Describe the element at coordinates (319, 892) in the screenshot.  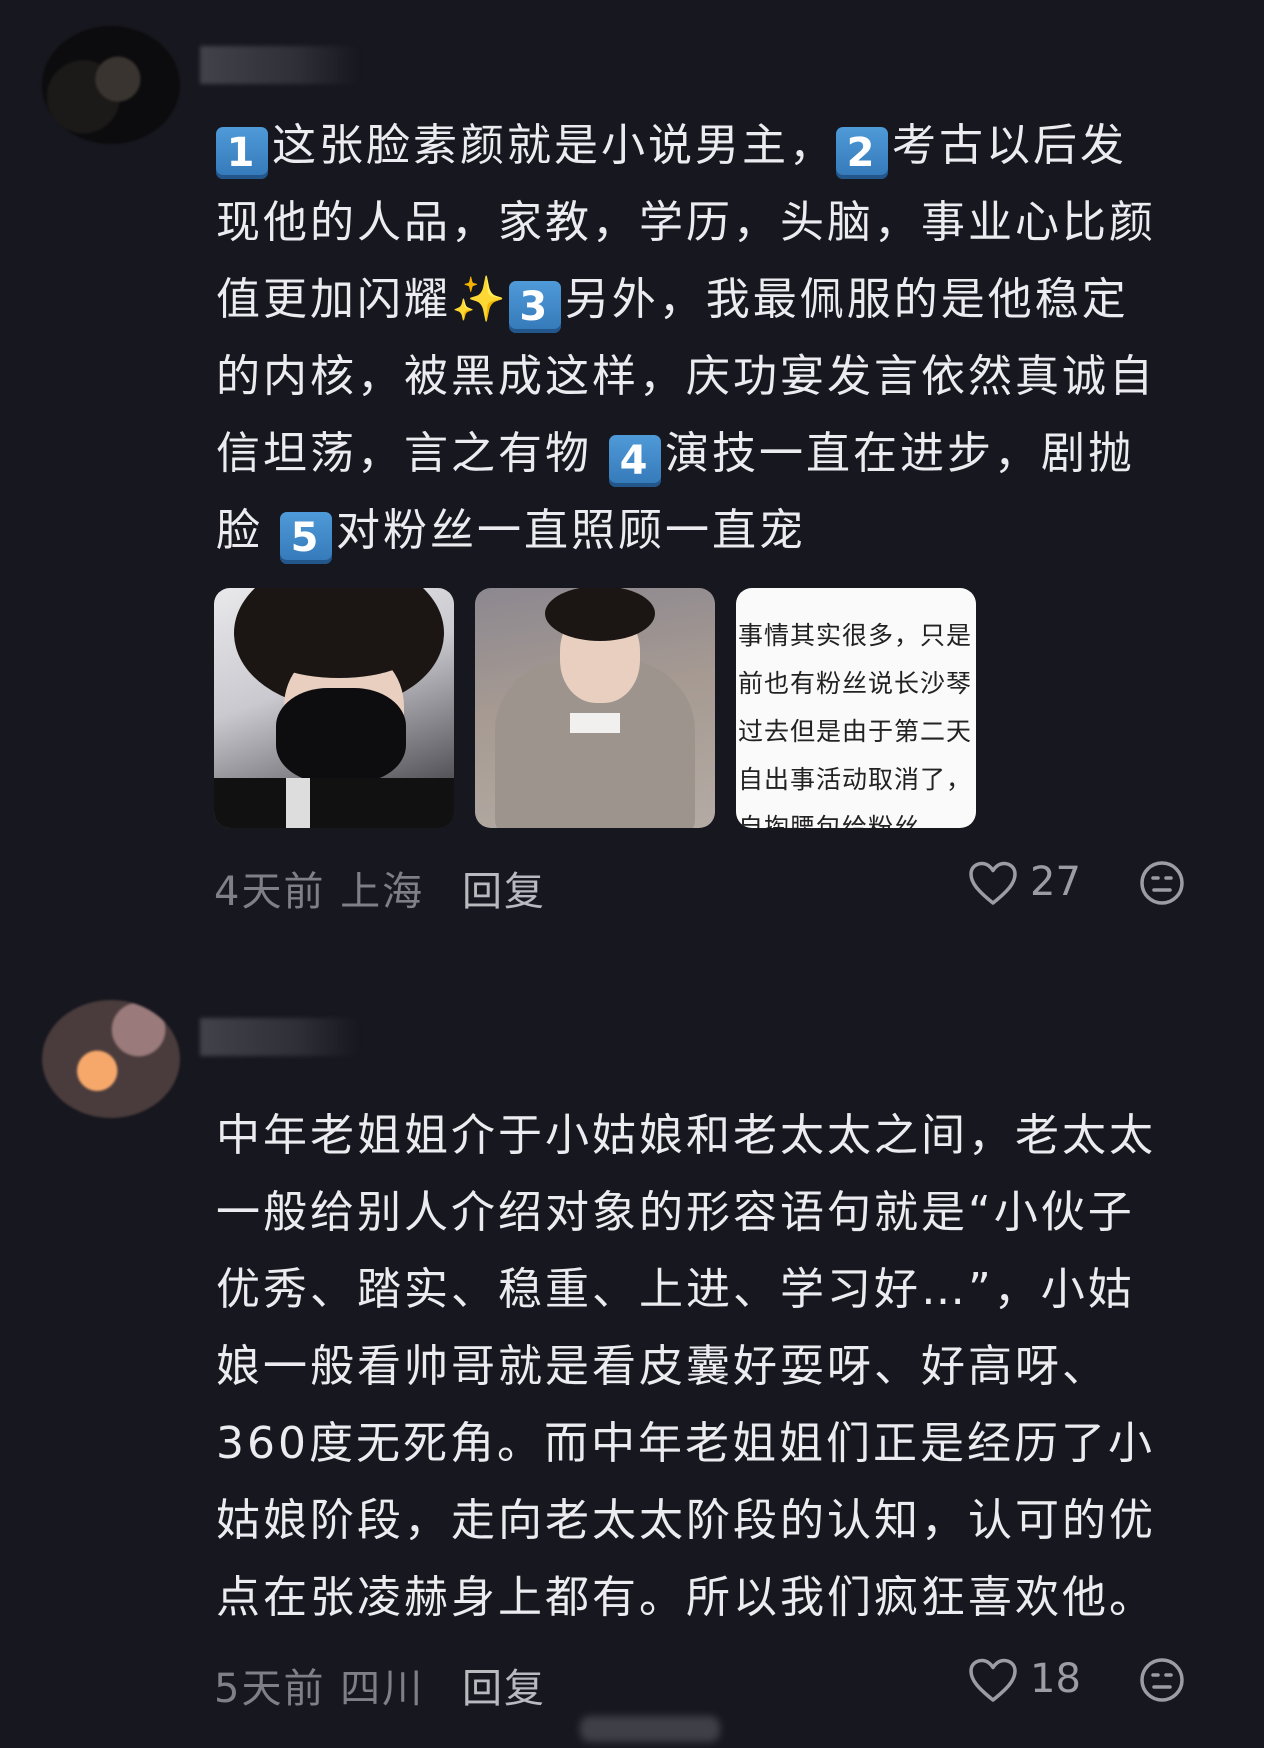
I see `time-location: 4天前 上海` at that location.